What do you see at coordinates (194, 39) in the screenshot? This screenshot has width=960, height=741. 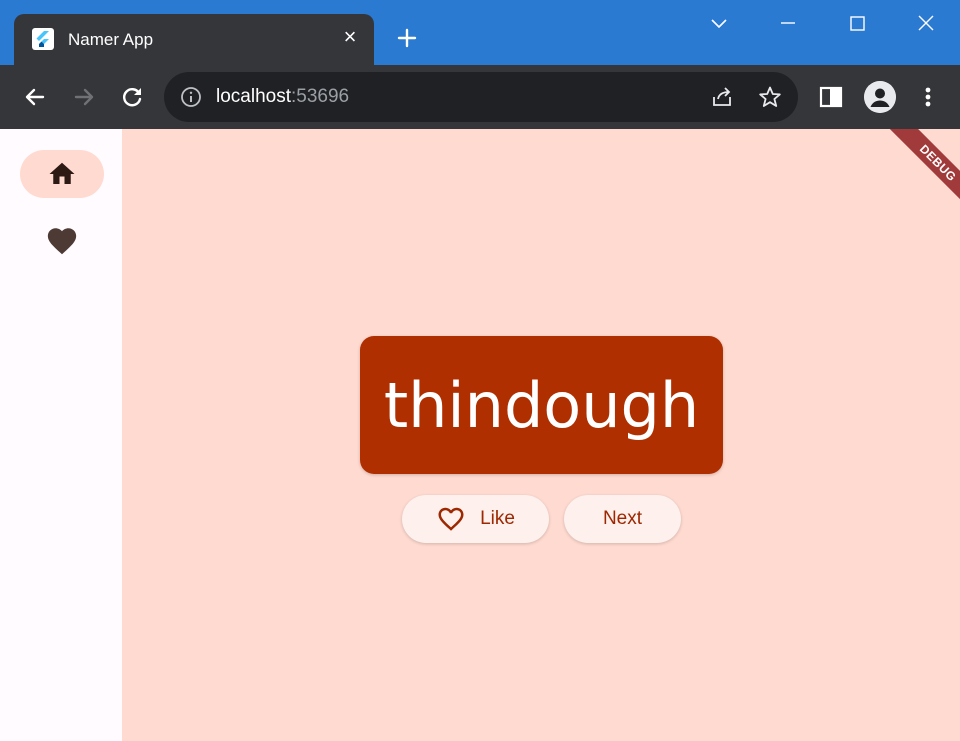 I see `browser-tab: Namer App ×` at bounding box center [194, 39].